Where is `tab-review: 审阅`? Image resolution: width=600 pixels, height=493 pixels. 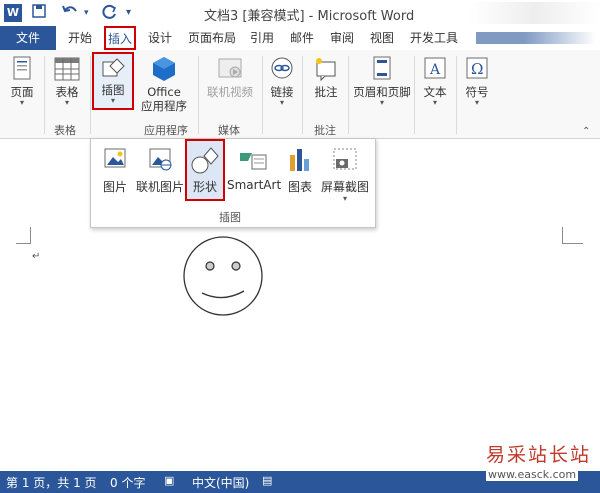
tab-review: 审阅 is located at coordinates (342, 38).